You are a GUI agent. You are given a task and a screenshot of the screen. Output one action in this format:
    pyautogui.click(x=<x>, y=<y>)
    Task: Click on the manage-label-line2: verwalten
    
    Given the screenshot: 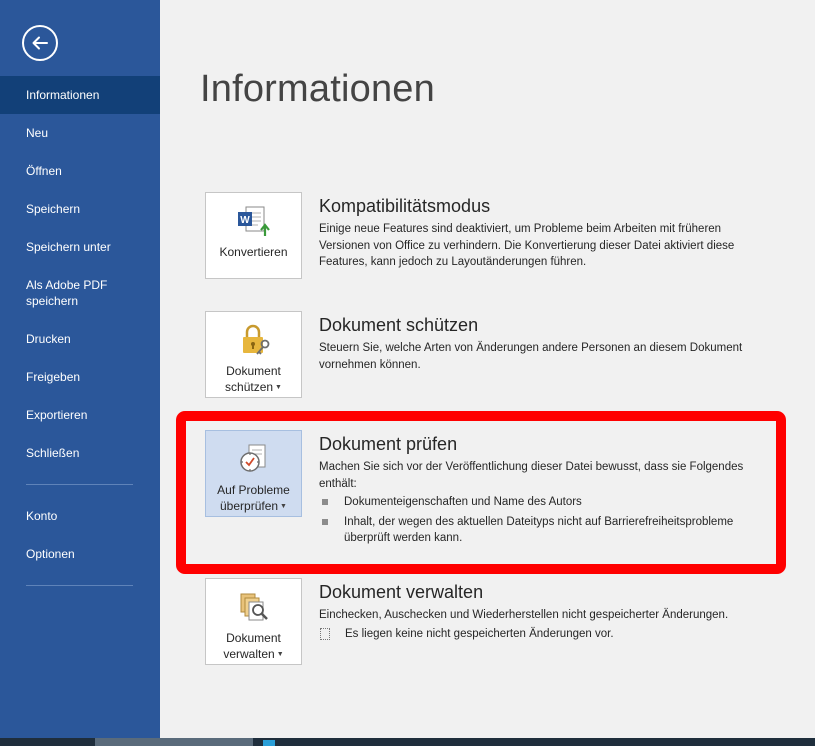 What is the action you would take?
    pyautogui.click(x=249, y=654)
    